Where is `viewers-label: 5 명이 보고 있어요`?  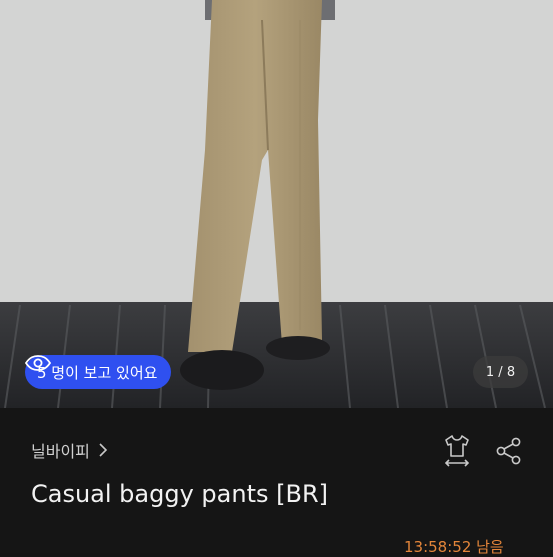
viewers-label: 5 명이 보고 있어요 is located at coordinates (97, 372).